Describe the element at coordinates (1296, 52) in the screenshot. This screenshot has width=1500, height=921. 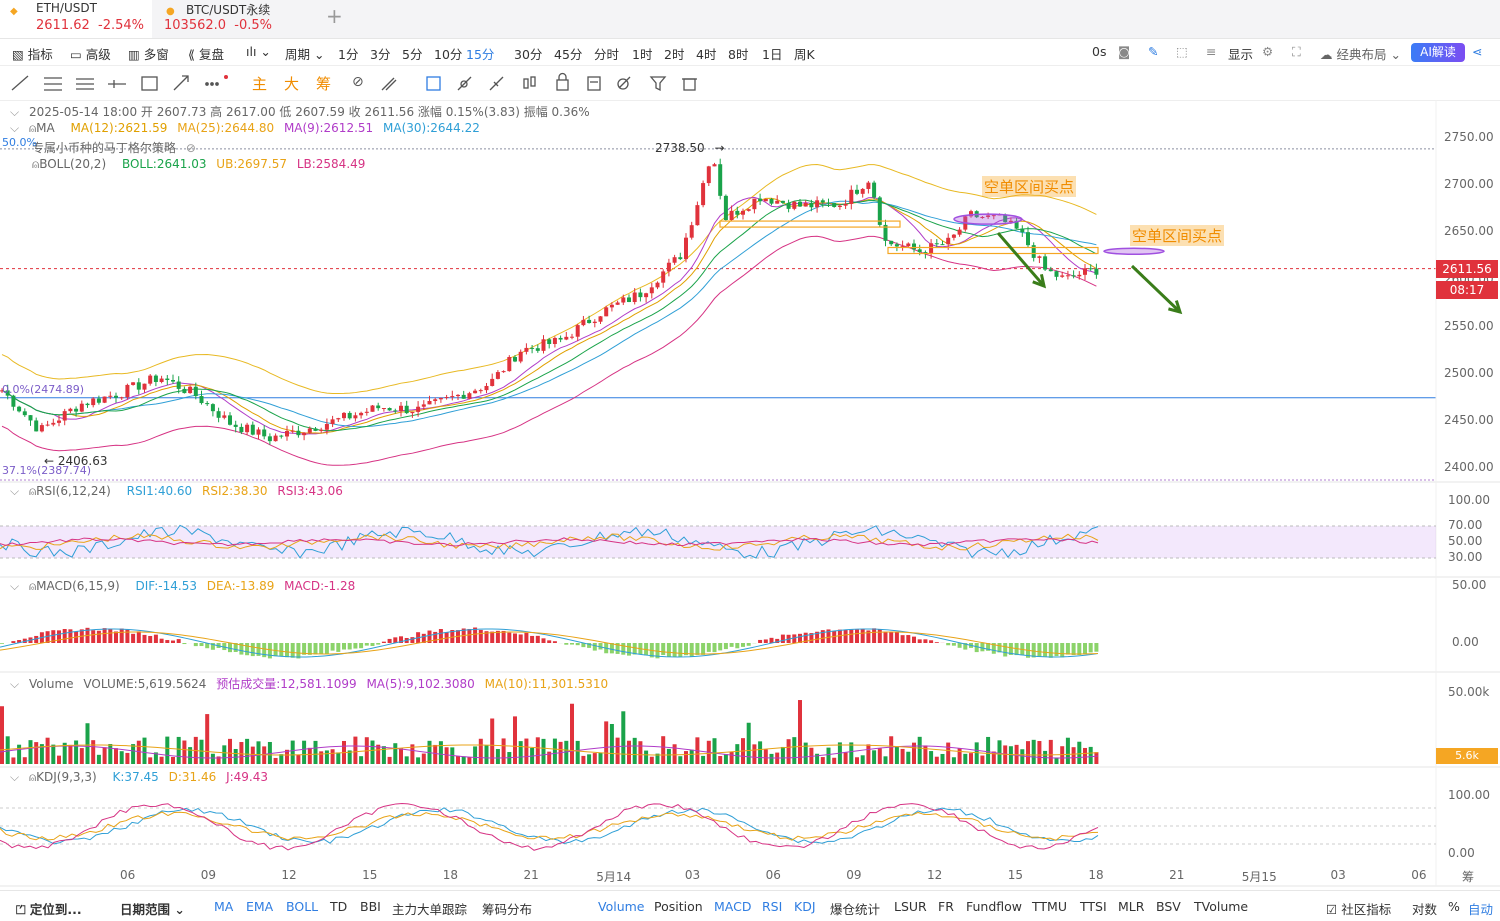
I see `fullscreen-icon: ⛶` at that location.